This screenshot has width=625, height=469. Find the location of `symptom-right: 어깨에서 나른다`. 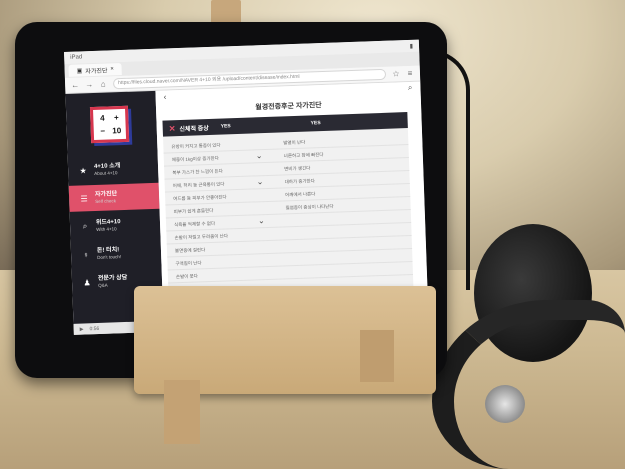

symptom-right: 어깨에서 나른다 is located at coordinates (300, 194).